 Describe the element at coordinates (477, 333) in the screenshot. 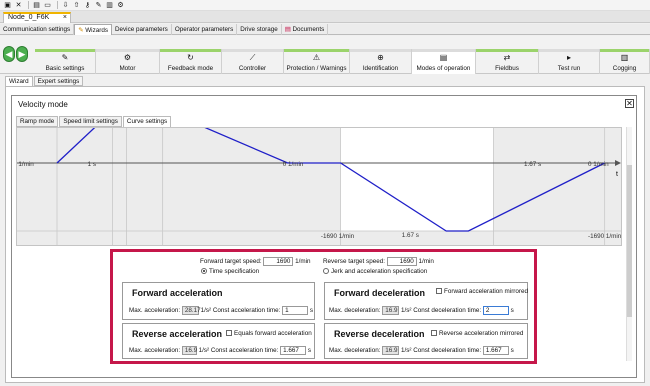

I see `rd-mirror-option: Reverse acceleration mirrored` at that location.